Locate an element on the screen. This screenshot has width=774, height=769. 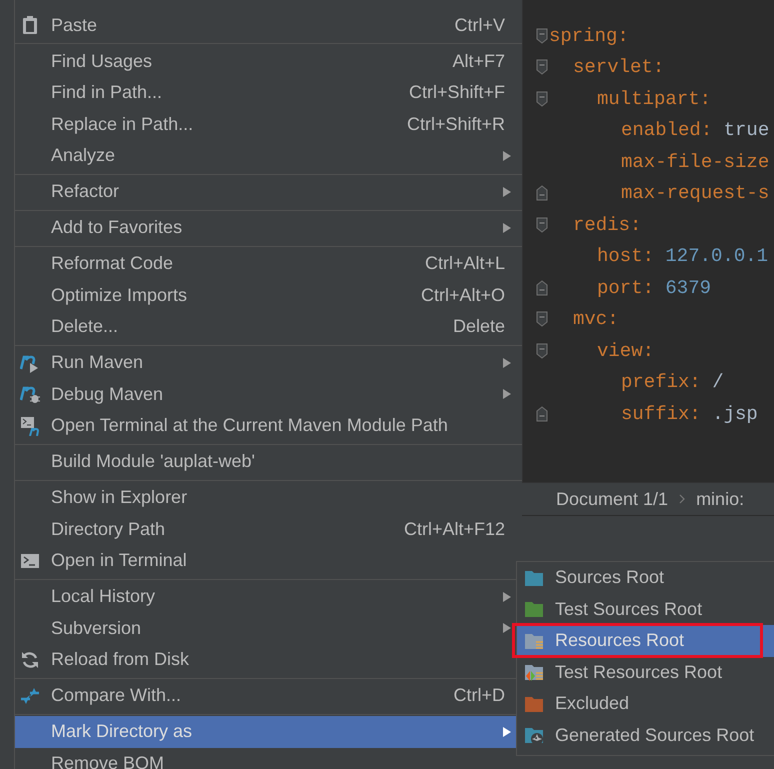
generated-folder-icon is located at coordinates (534, 735).